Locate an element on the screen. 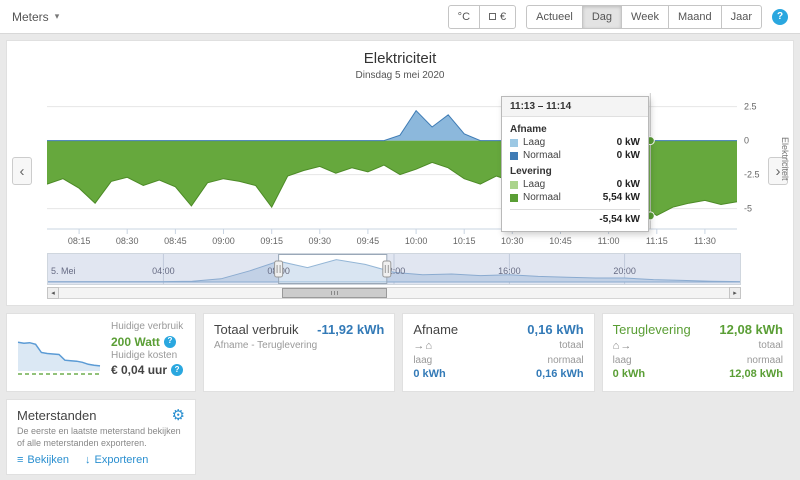 The image size is (800, 480). download-icon: ↓ is located at coordinates (88, 460).